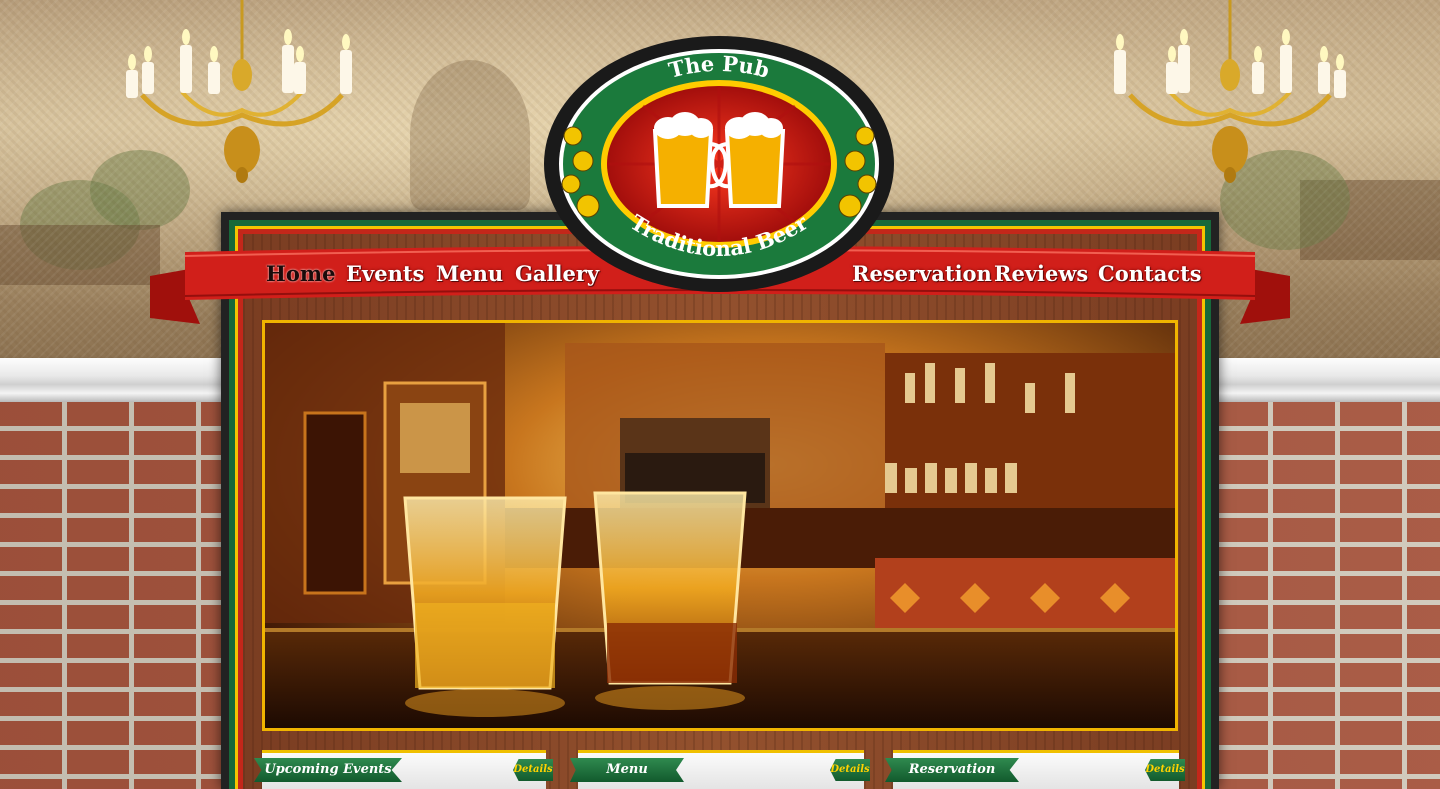 Image resolution: width=1440 pixels, height=789 pixels. Describe the element at coordinates (328, 770) in the screenshot. I see `panel-title-upcoming-events: Upcoming Events` at that location.